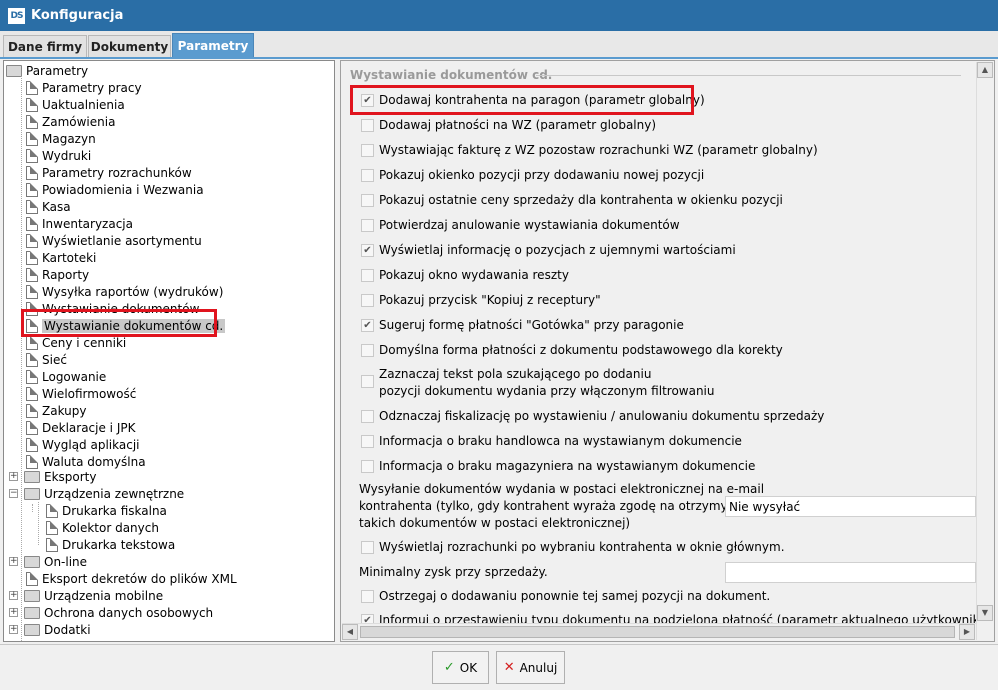 This screenshot has height=690, width=998. Describe the element at coordinates (850, 572) in the screenshot. I see `min-profit-input` at that location.